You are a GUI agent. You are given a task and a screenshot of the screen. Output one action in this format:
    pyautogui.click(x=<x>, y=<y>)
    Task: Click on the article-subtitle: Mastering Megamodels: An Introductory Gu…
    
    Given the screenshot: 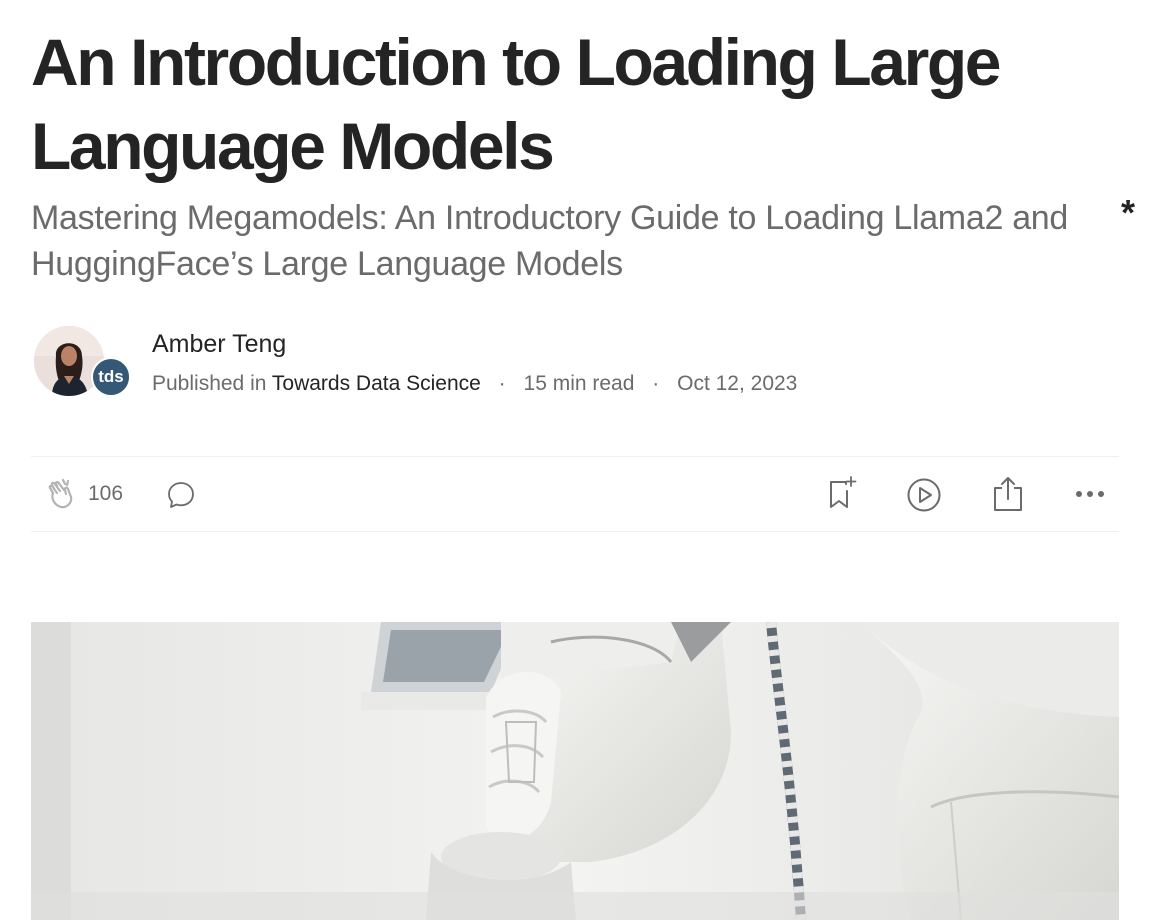 What is the action you would take?
    pyautogui.click(x=550, y=241)
    